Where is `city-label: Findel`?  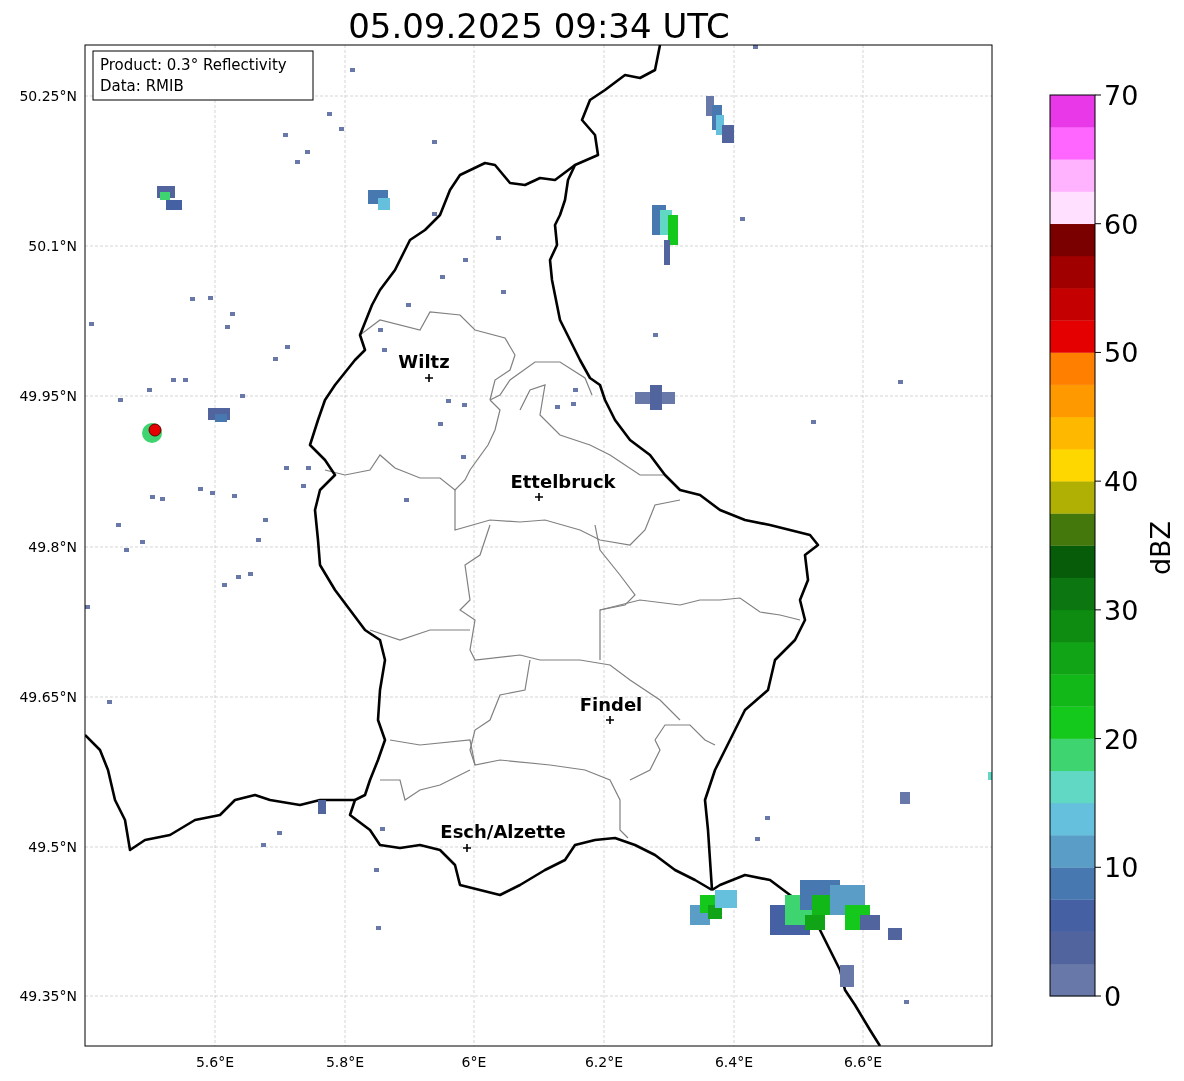 city-label: Findel is located at coordinates (611, 704).